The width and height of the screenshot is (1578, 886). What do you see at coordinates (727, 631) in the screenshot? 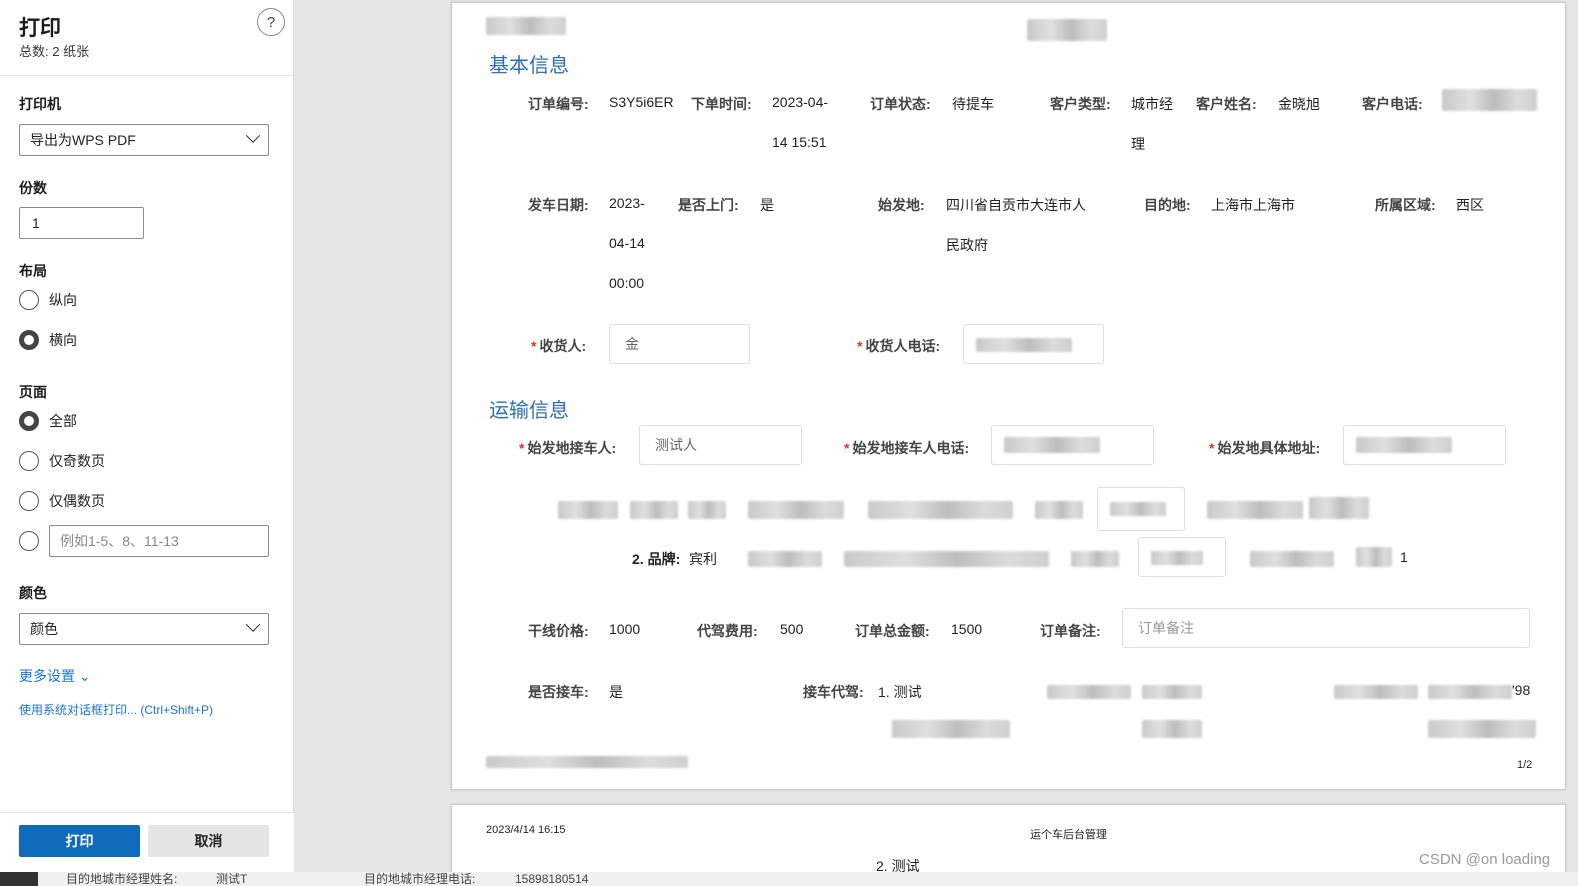
I see `driver-fee-label: 代驾费用:` at bounding box center [727, 631].